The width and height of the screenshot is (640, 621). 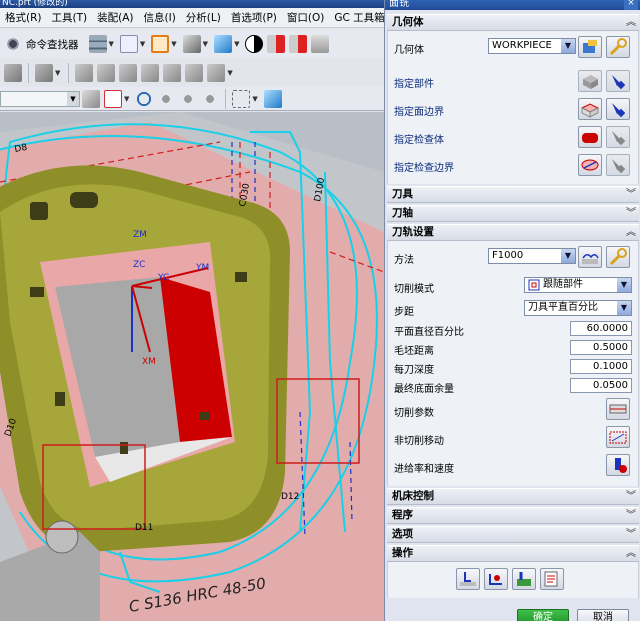 What do you see at coordinates (241, 98) in the screenshot?
I see `box-select-icon` at bounding box center [241, 98].